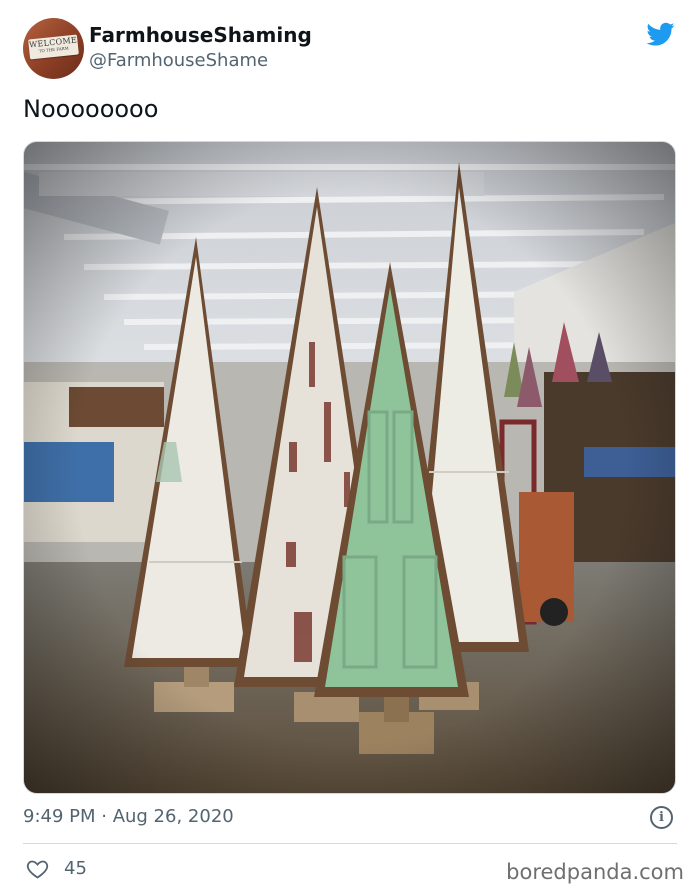  Describe the element at coordinates (75, 868) in the screenshot. I see `like-count: 45` at that location.